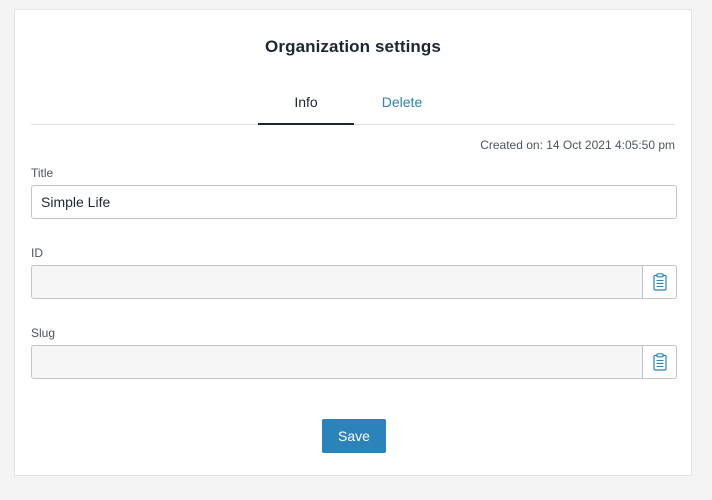 This screenshot has width=712, height=500. I want to click on created-timestamp: Created on: 14 Oct 2021 4:05:50 pm, so click(577, 145).